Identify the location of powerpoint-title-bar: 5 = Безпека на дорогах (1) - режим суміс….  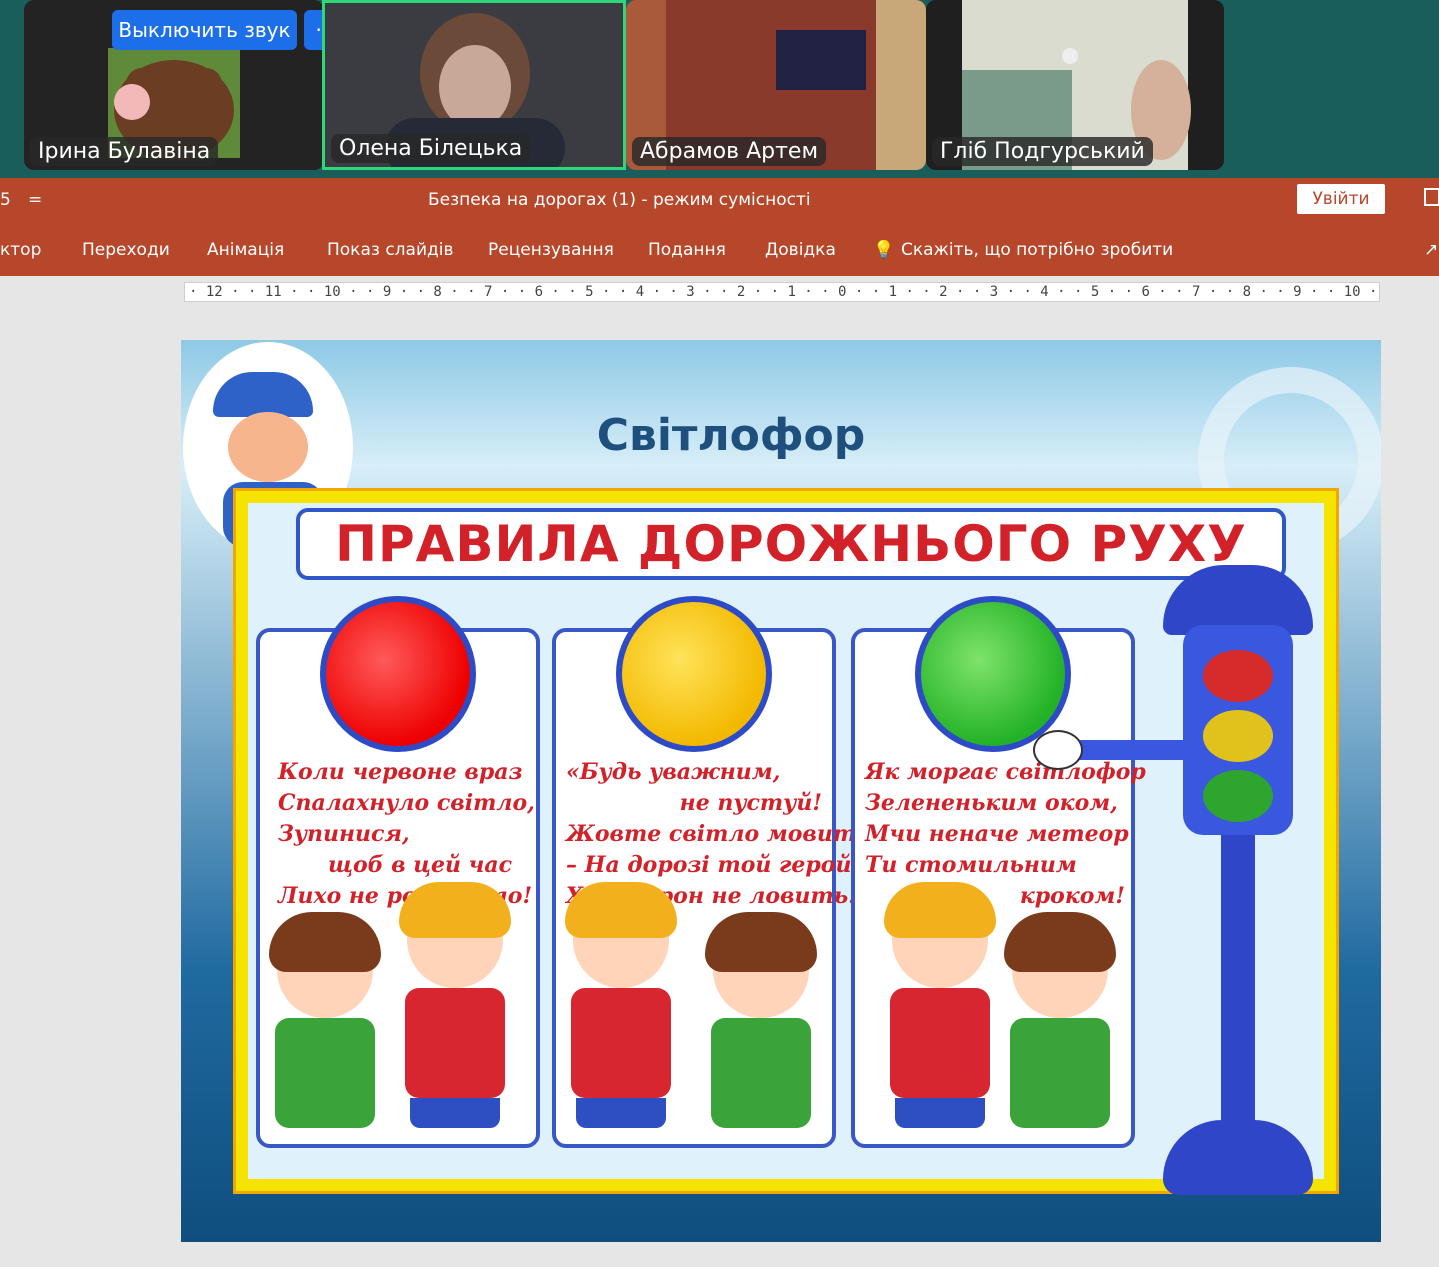
(719, 201).